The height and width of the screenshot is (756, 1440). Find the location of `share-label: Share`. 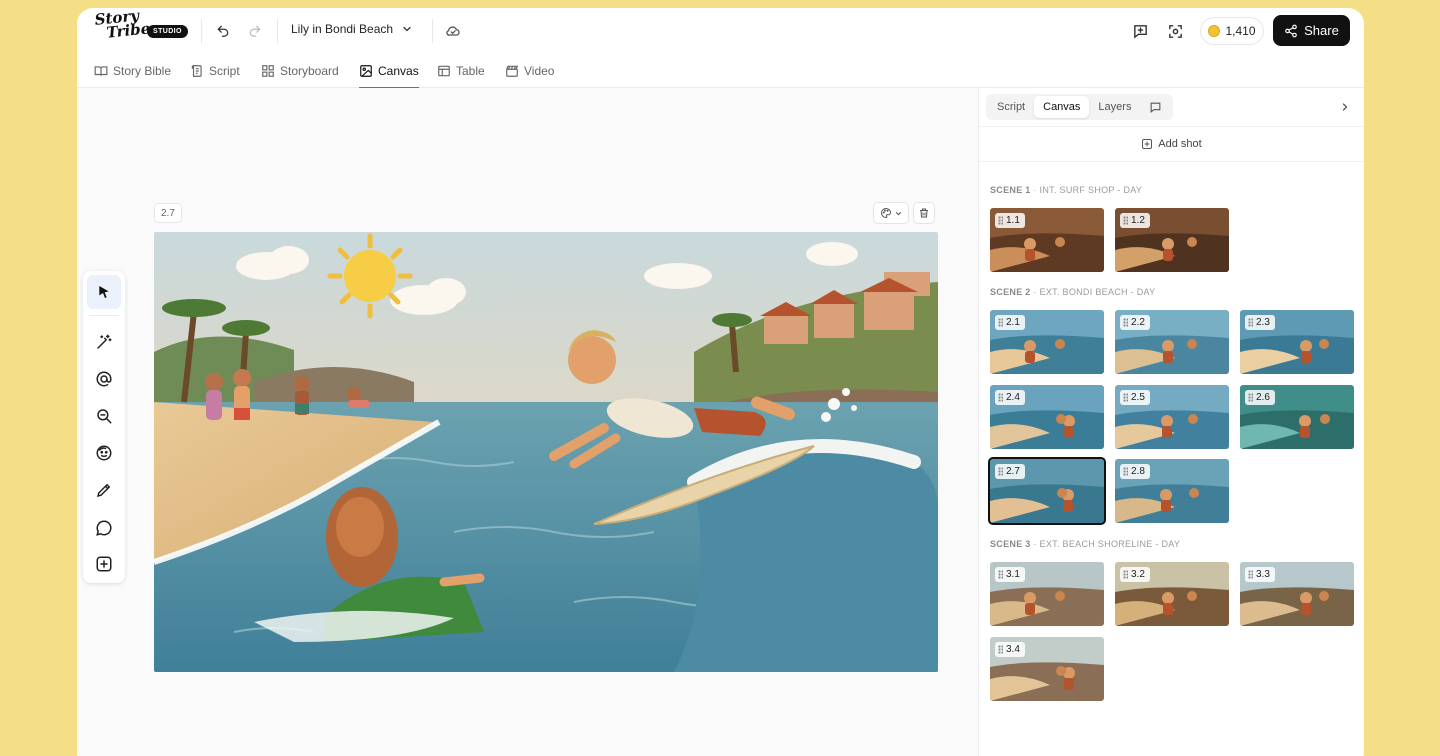

share-label: Share is located at coordinates (1321, 30).